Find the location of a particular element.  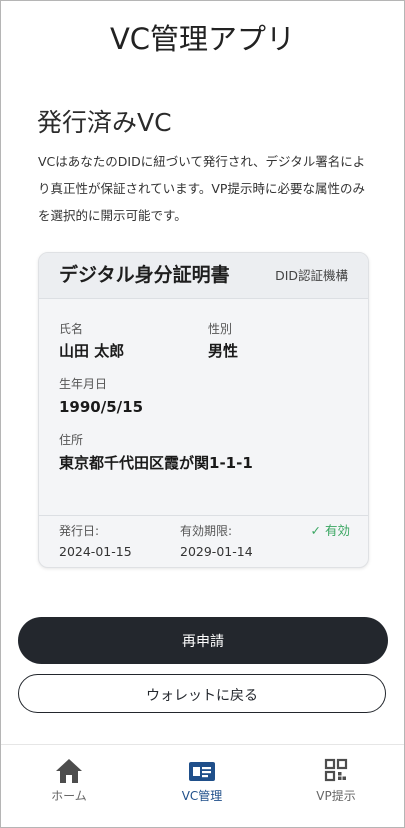

name-value: 山田 太郎 is located at coordinates (92, 351).